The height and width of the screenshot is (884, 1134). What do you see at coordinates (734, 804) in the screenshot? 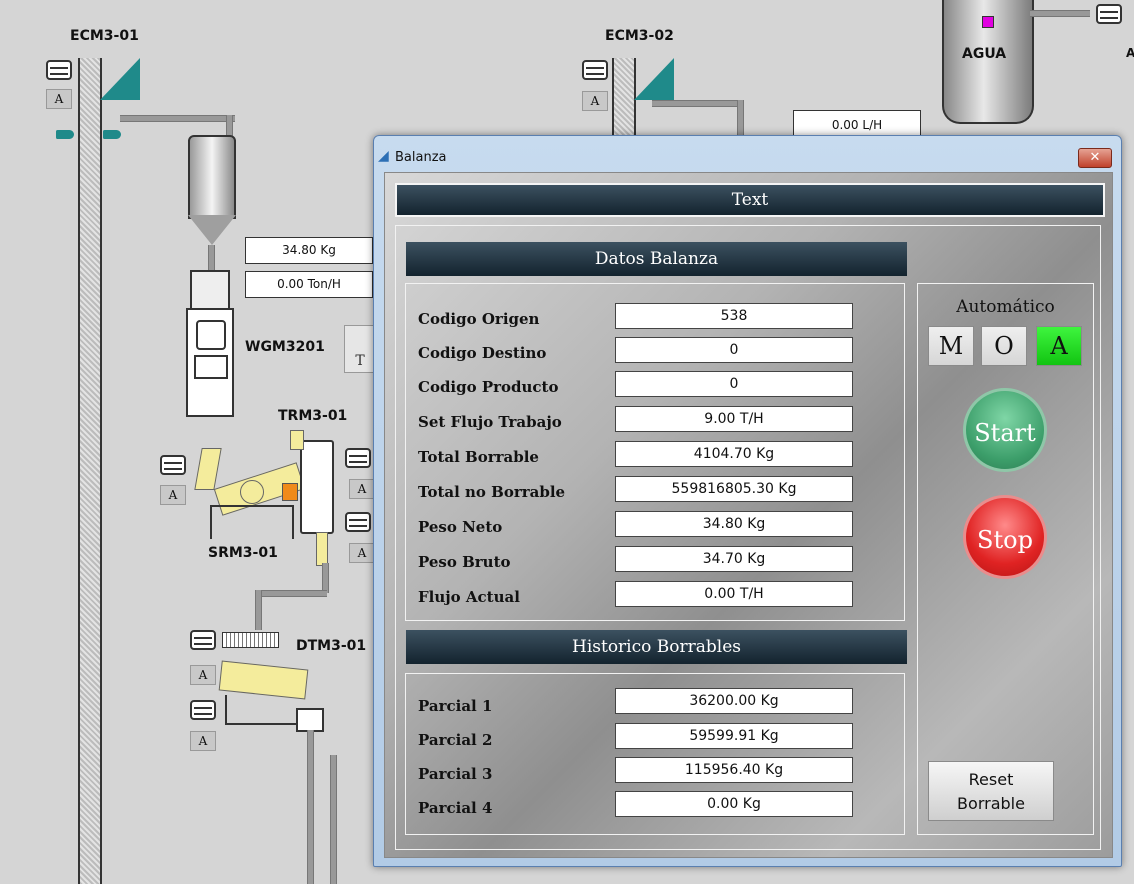
I see `parcial-value: 0.00 Kg` at bounding box center [734, 804].